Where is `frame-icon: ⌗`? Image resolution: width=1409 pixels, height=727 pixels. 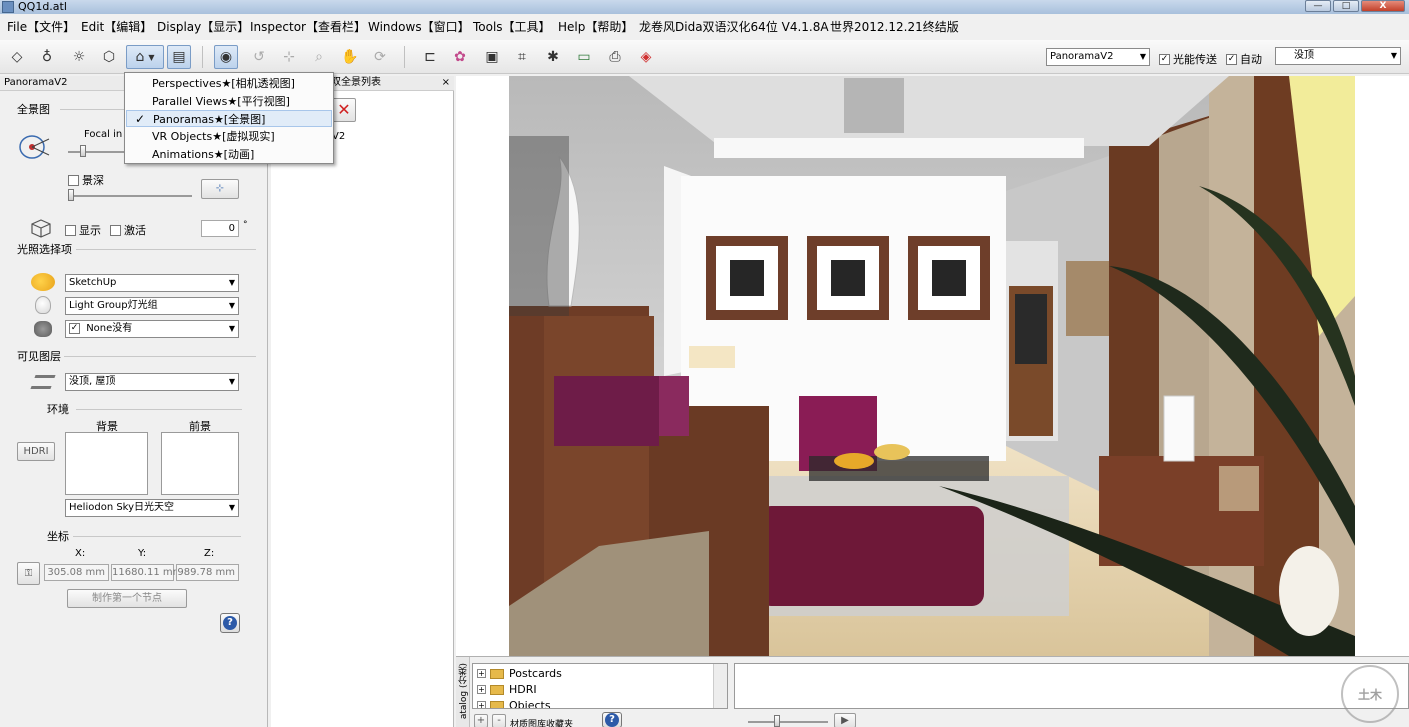 frame-icon: ⌗ is located at coordinates (522, 57).